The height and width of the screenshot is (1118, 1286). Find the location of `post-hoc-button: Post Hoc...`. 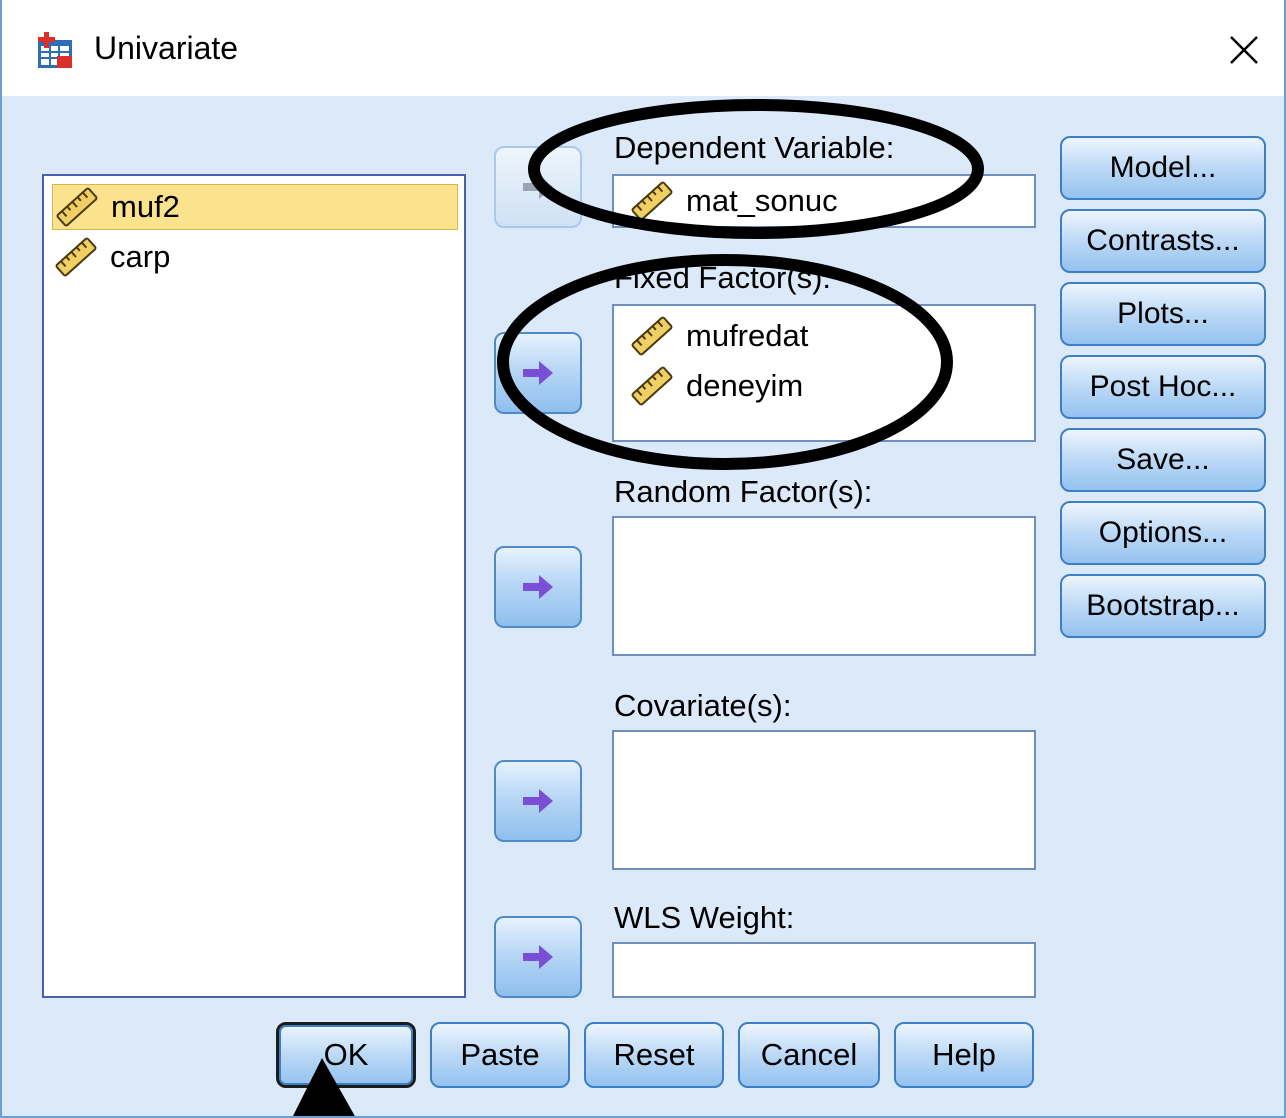

post-hoc-button: Post Hoc... is located at coordinates (1163, 387).